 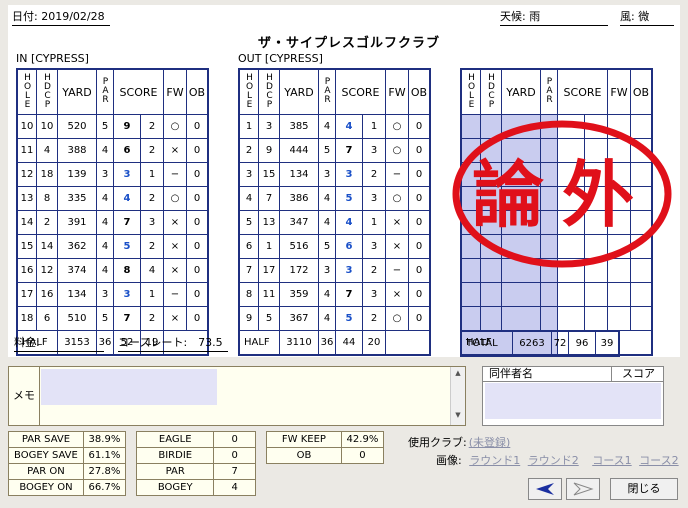 I want to click on club-used-link: (未登録), so click(x=490, y=442).